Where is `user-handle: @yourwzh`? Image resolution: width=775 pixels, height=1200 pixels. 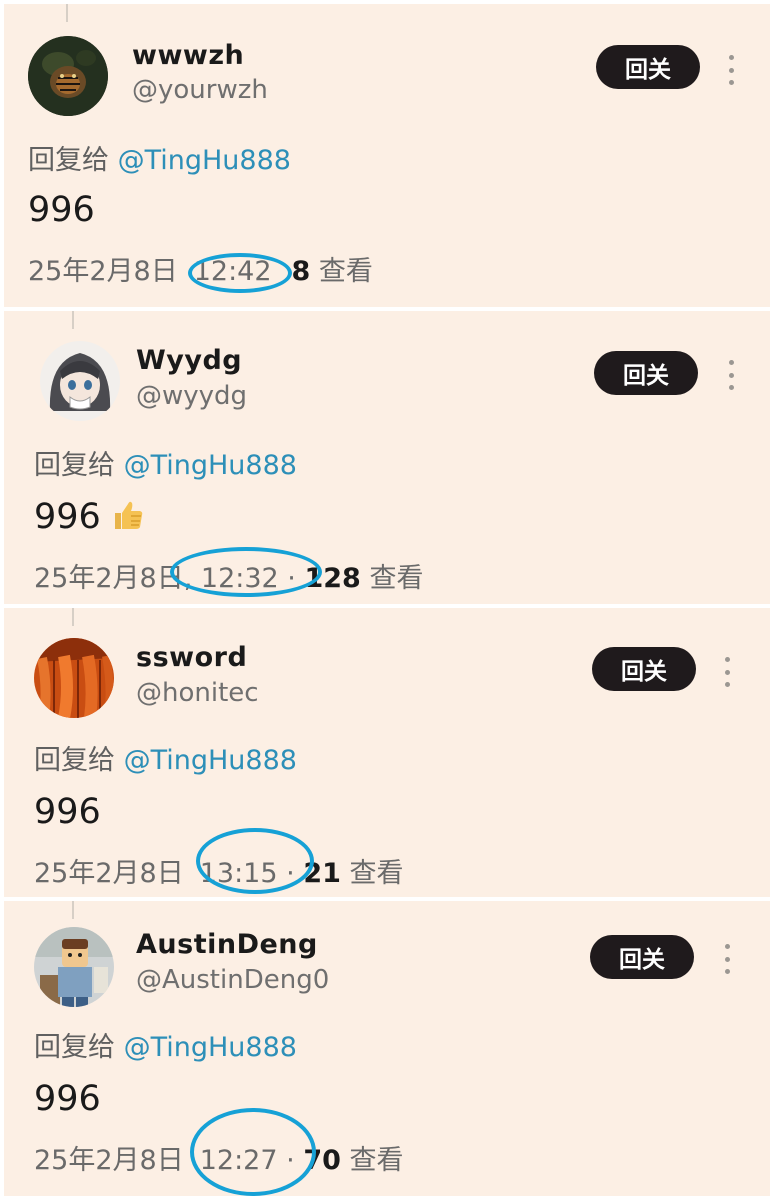 user-handle: @yourwzh is located at coordinates (200, 90).